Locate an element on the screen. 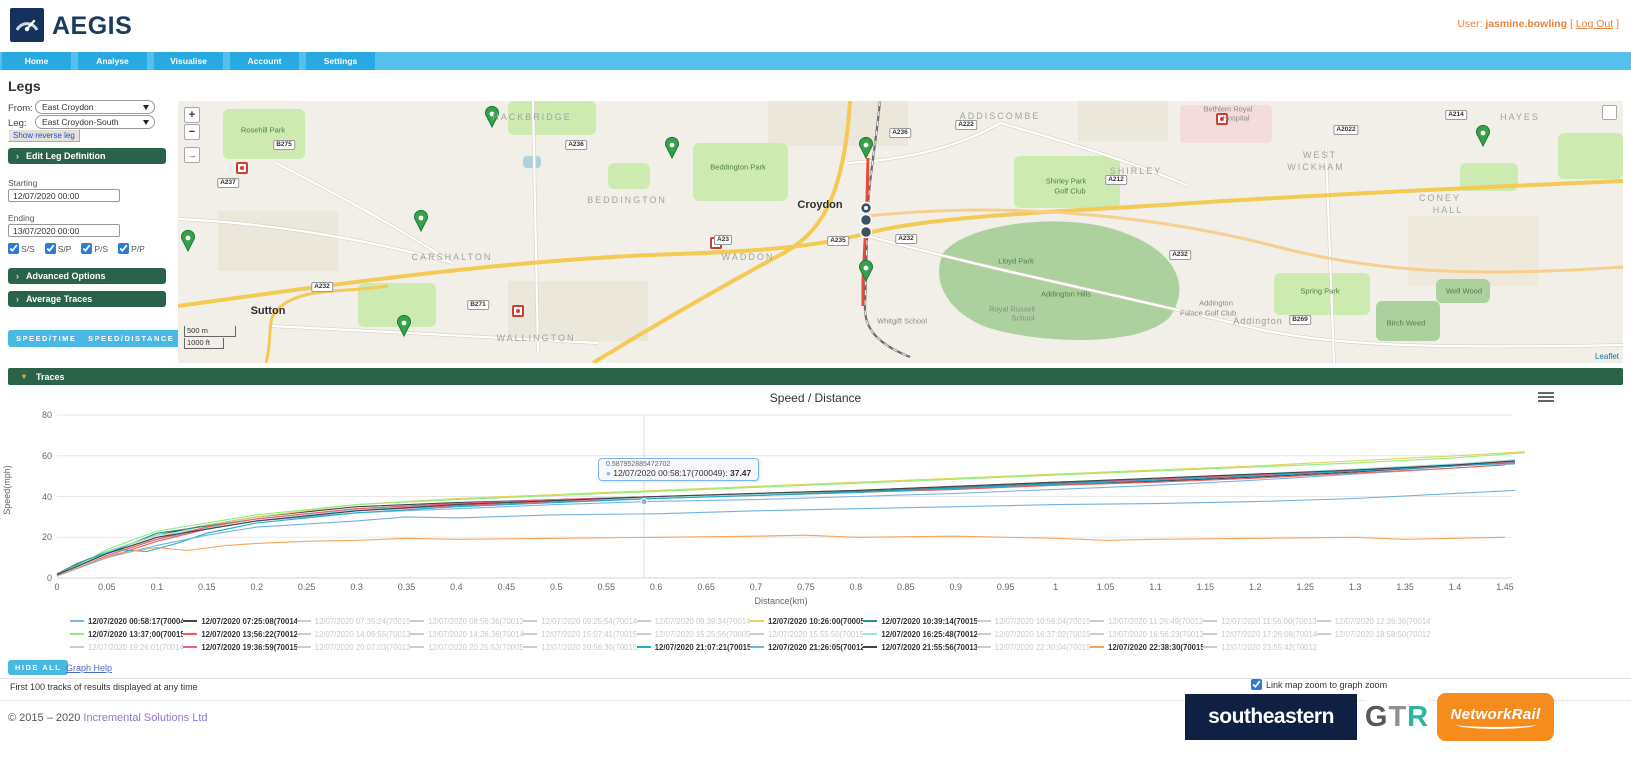 The image size is (1631, 766). map-label: WICKHAM is located at coordinates (1316, 167).